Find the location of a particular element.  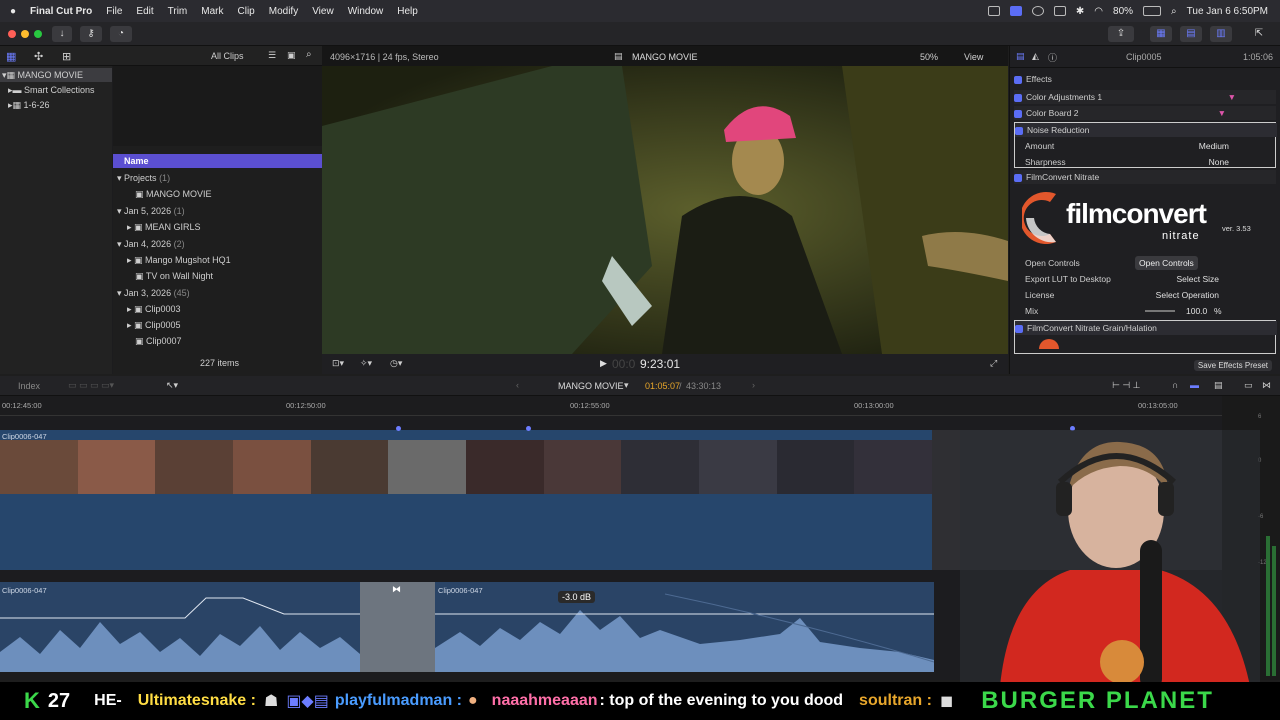

list-item: ▸ ▣ Mango Mugshot HQ1 is located at coordinates (179, 260).